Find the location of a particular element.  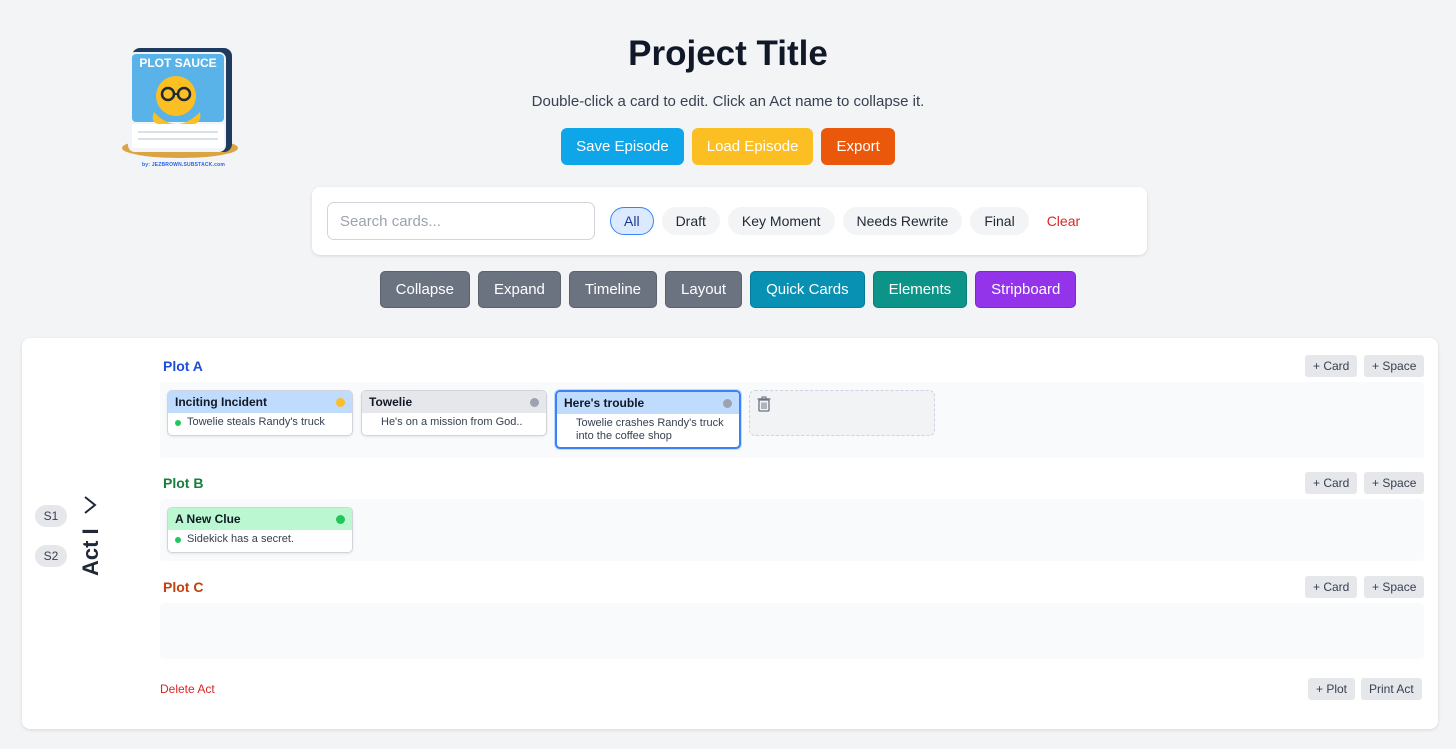

elements-button: Elements is located at coordinates (920, 289).